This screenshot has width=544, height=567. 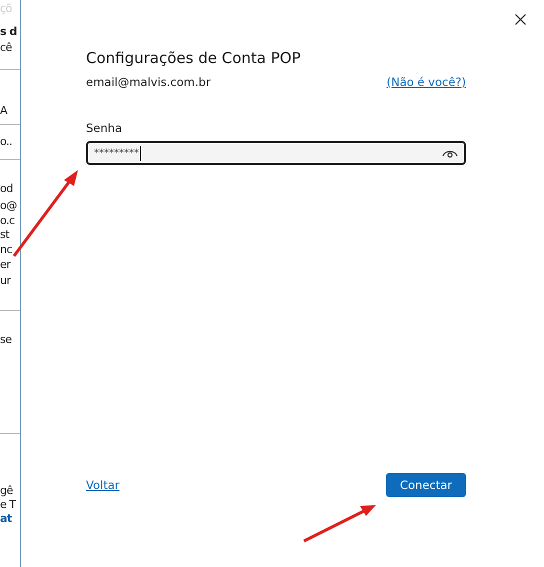 I want to click on text-fragment: gê, so click(x=7, y=491).